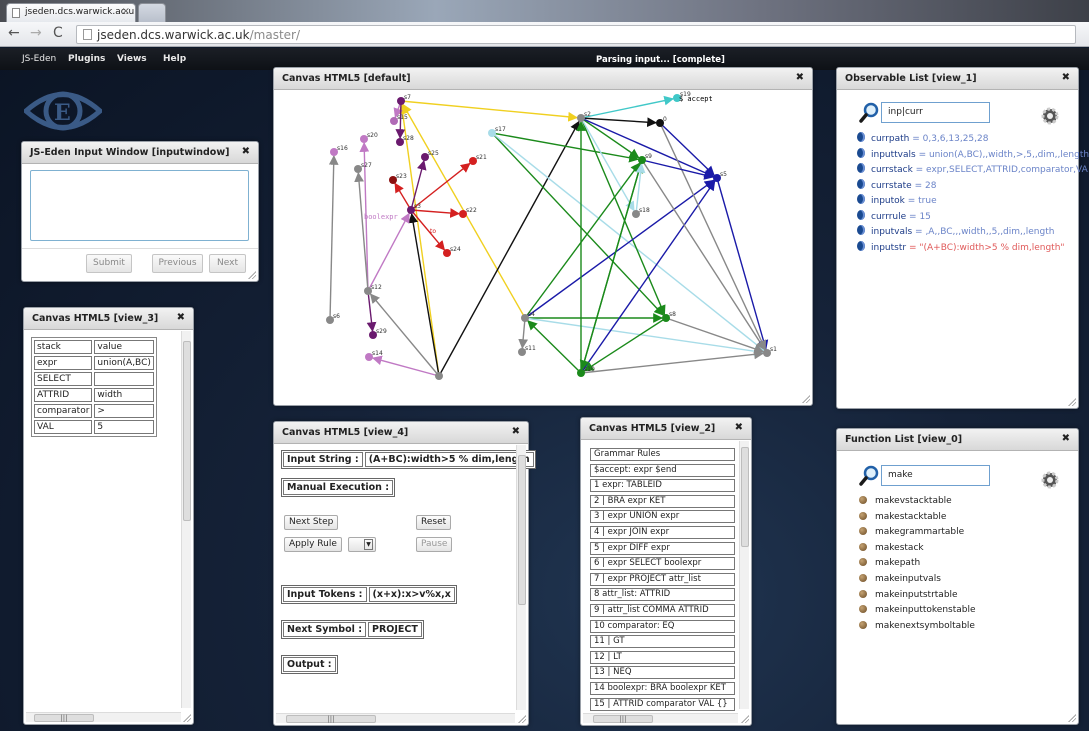  Describe the element at coordinates (869, 112) in the screenshot. I see `search-icon` at that location.